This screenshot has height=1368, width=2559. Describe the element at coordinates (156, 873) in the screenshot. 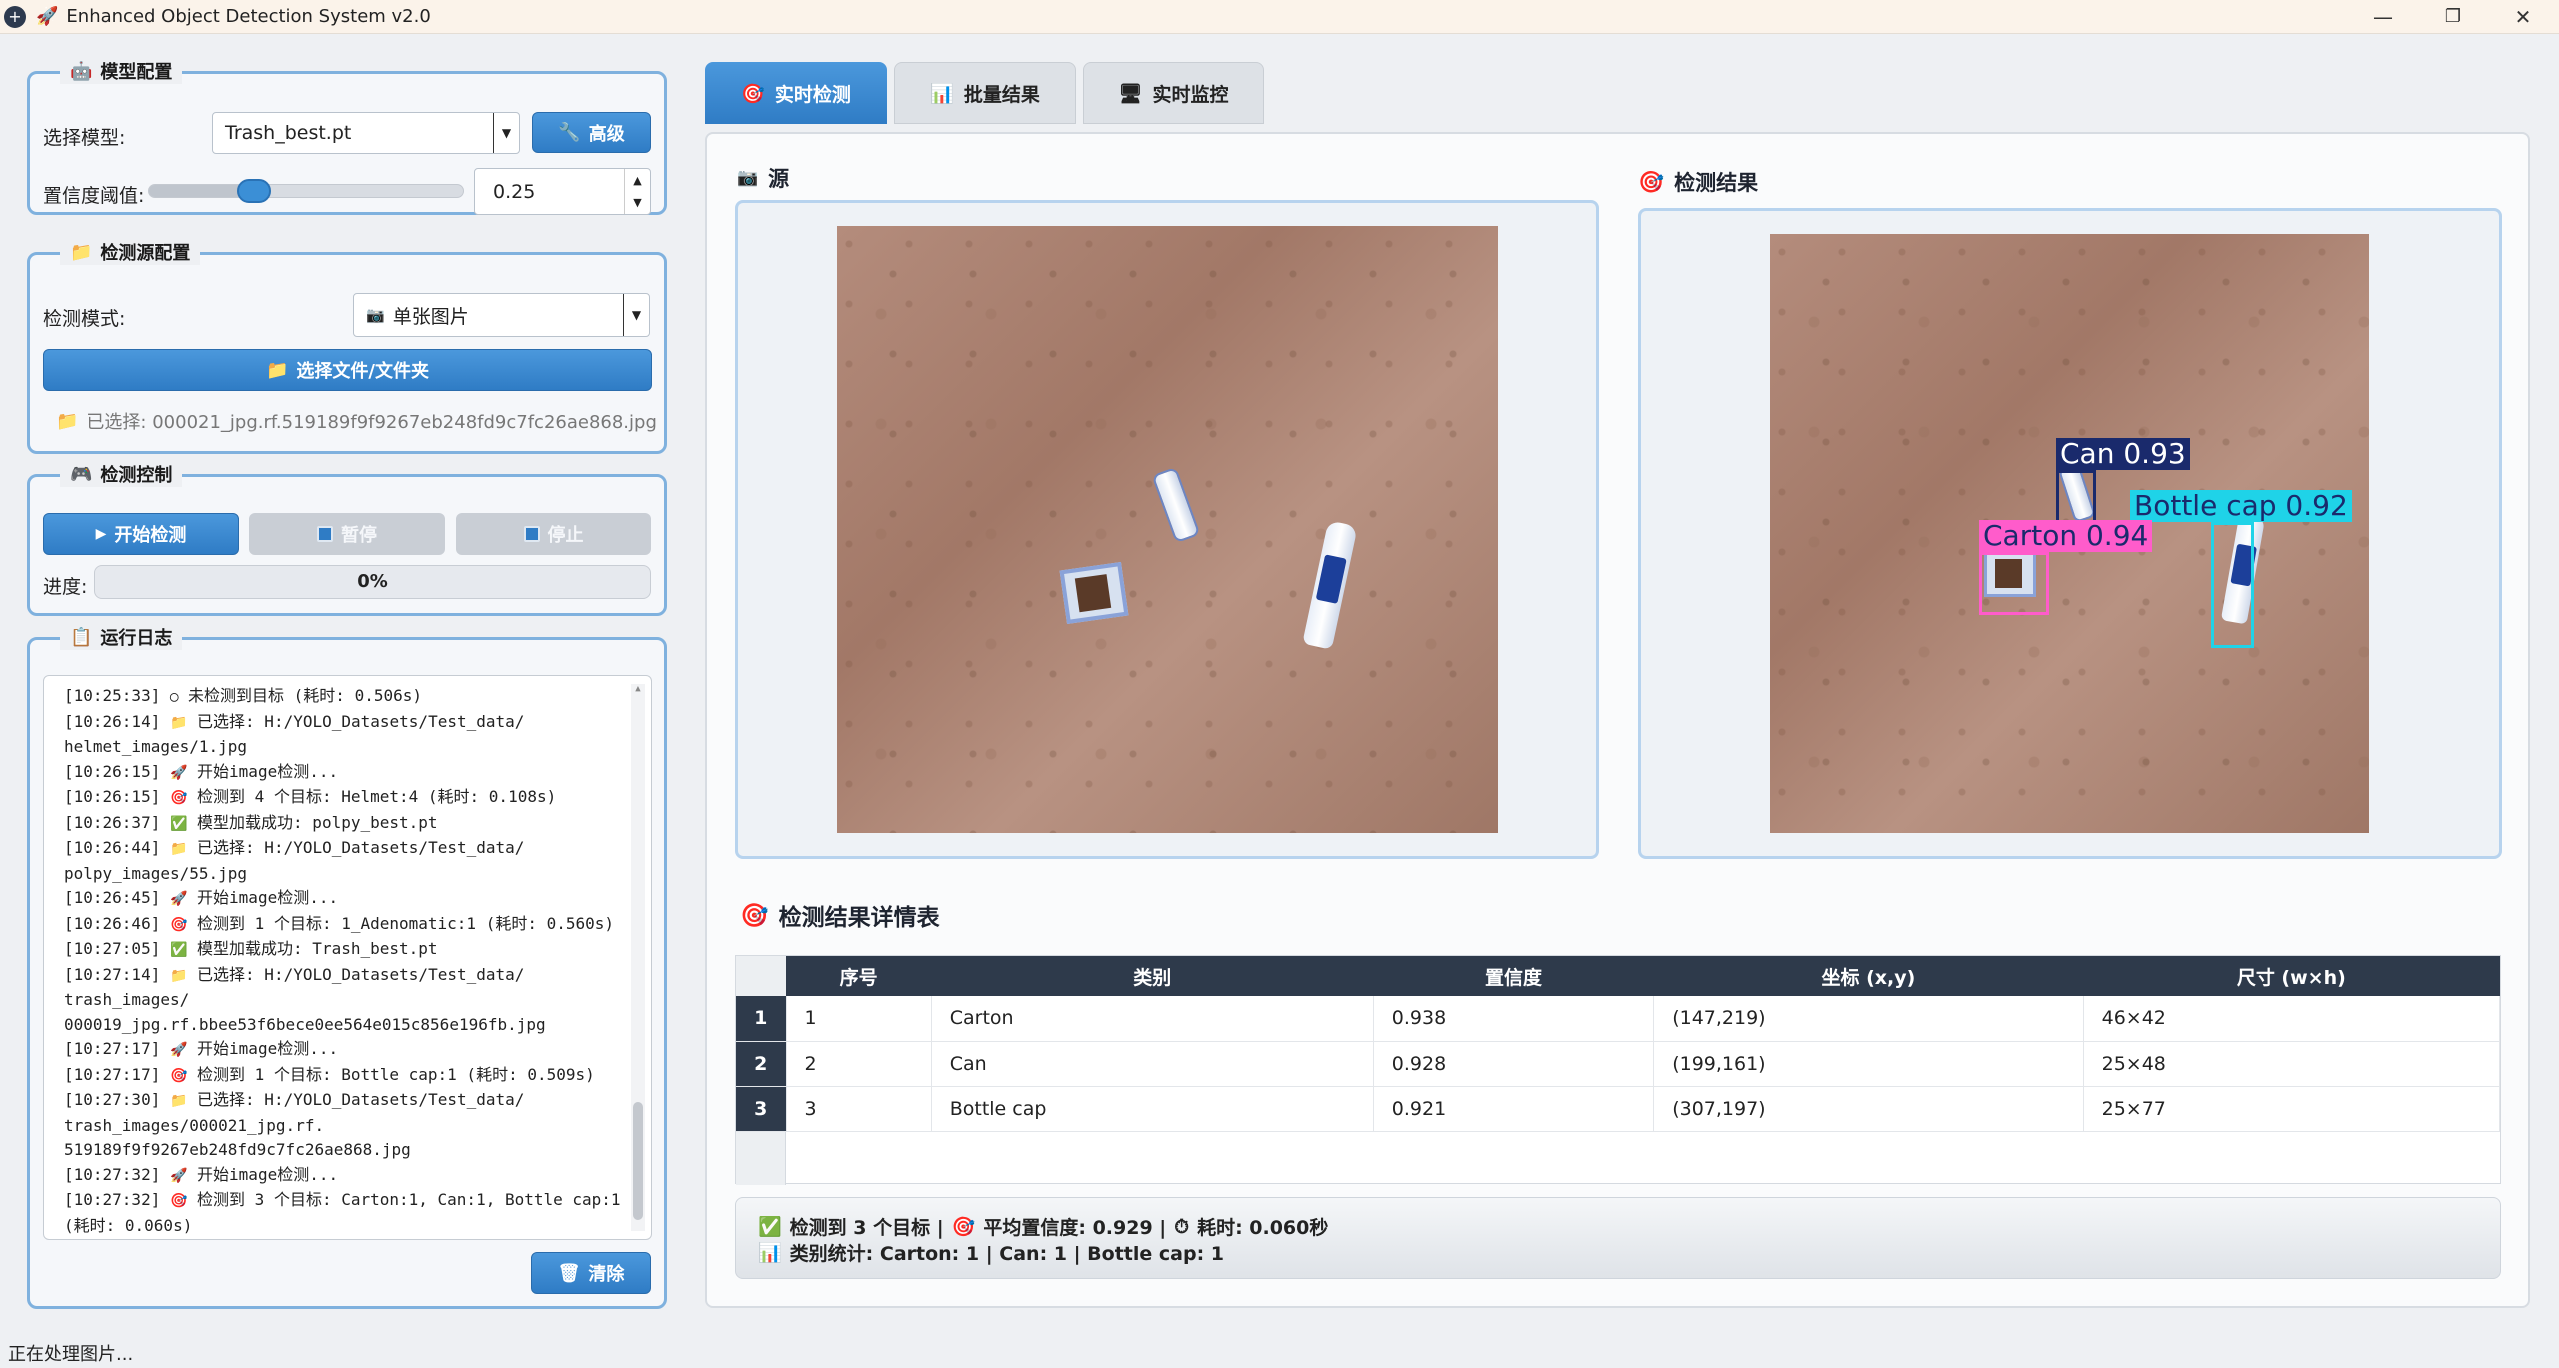

I see `log-line: polpy_images/55.jpg` at that location.